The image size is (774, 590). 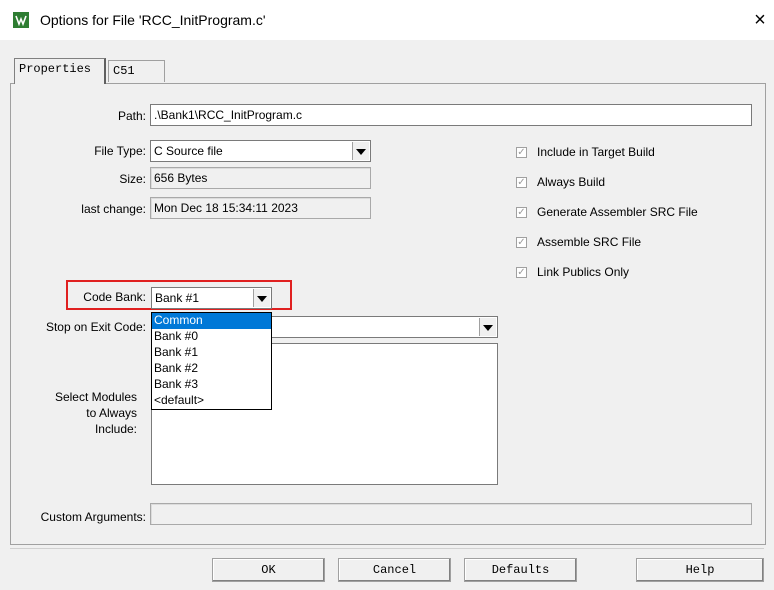 What do you see at coordinates (520, 570) in the screenshot?
I see `defaults-button: Defaults` at bounding box center [520, 570].